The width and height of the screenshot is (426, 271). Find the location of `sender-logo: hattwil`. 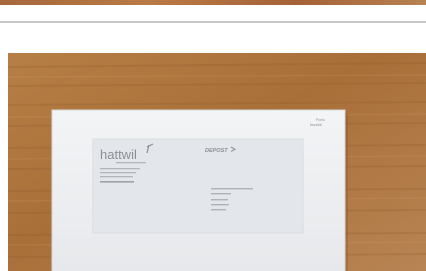

sender-logo: hattwil is located at coordinates (118, 154).